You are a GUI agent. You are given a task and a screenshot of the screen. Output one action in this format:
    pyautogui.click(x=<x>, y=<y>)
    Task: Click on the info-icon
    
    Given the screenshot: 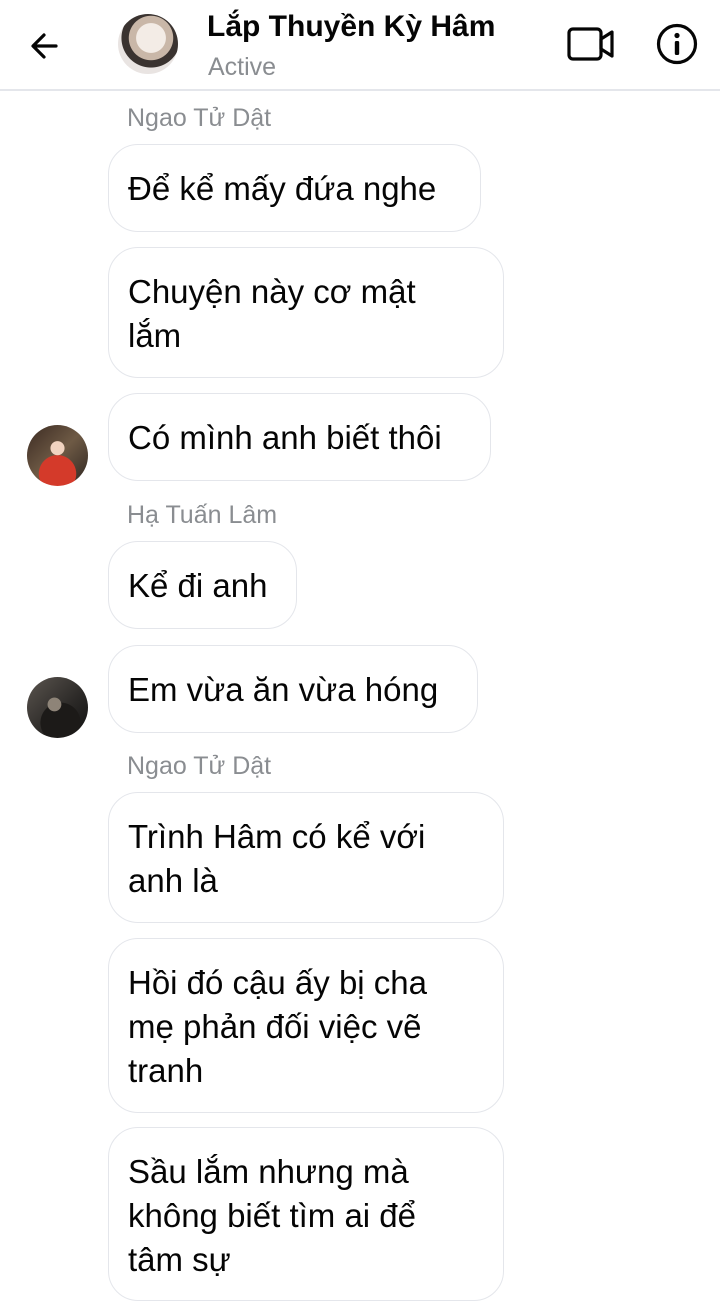 What is the action you would take?
    pyautogui.click(x=677, y=44)
    